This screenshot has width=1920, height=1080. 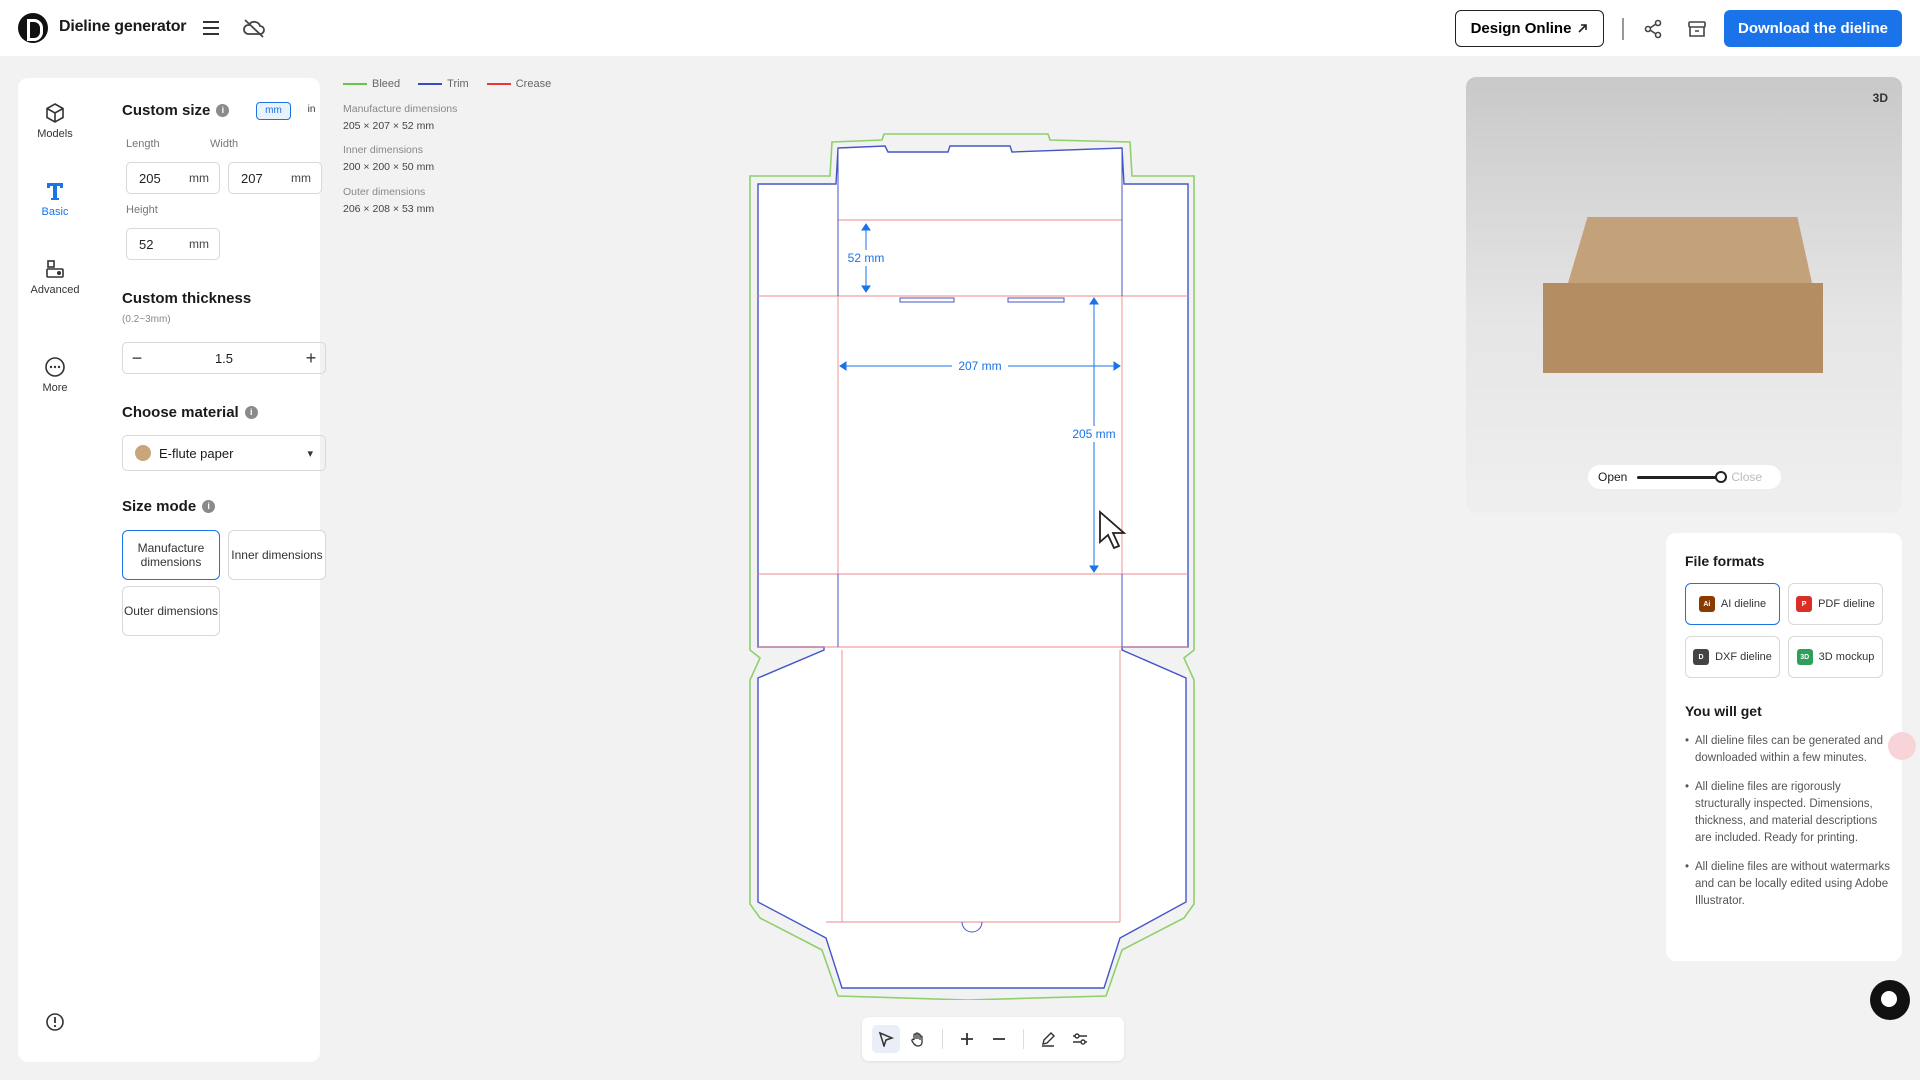 What do you see at coordinates (1743, 604) in the screenshot?
I see `ai-dieline-label: AI dieline` at bounding box center [1743, 604].